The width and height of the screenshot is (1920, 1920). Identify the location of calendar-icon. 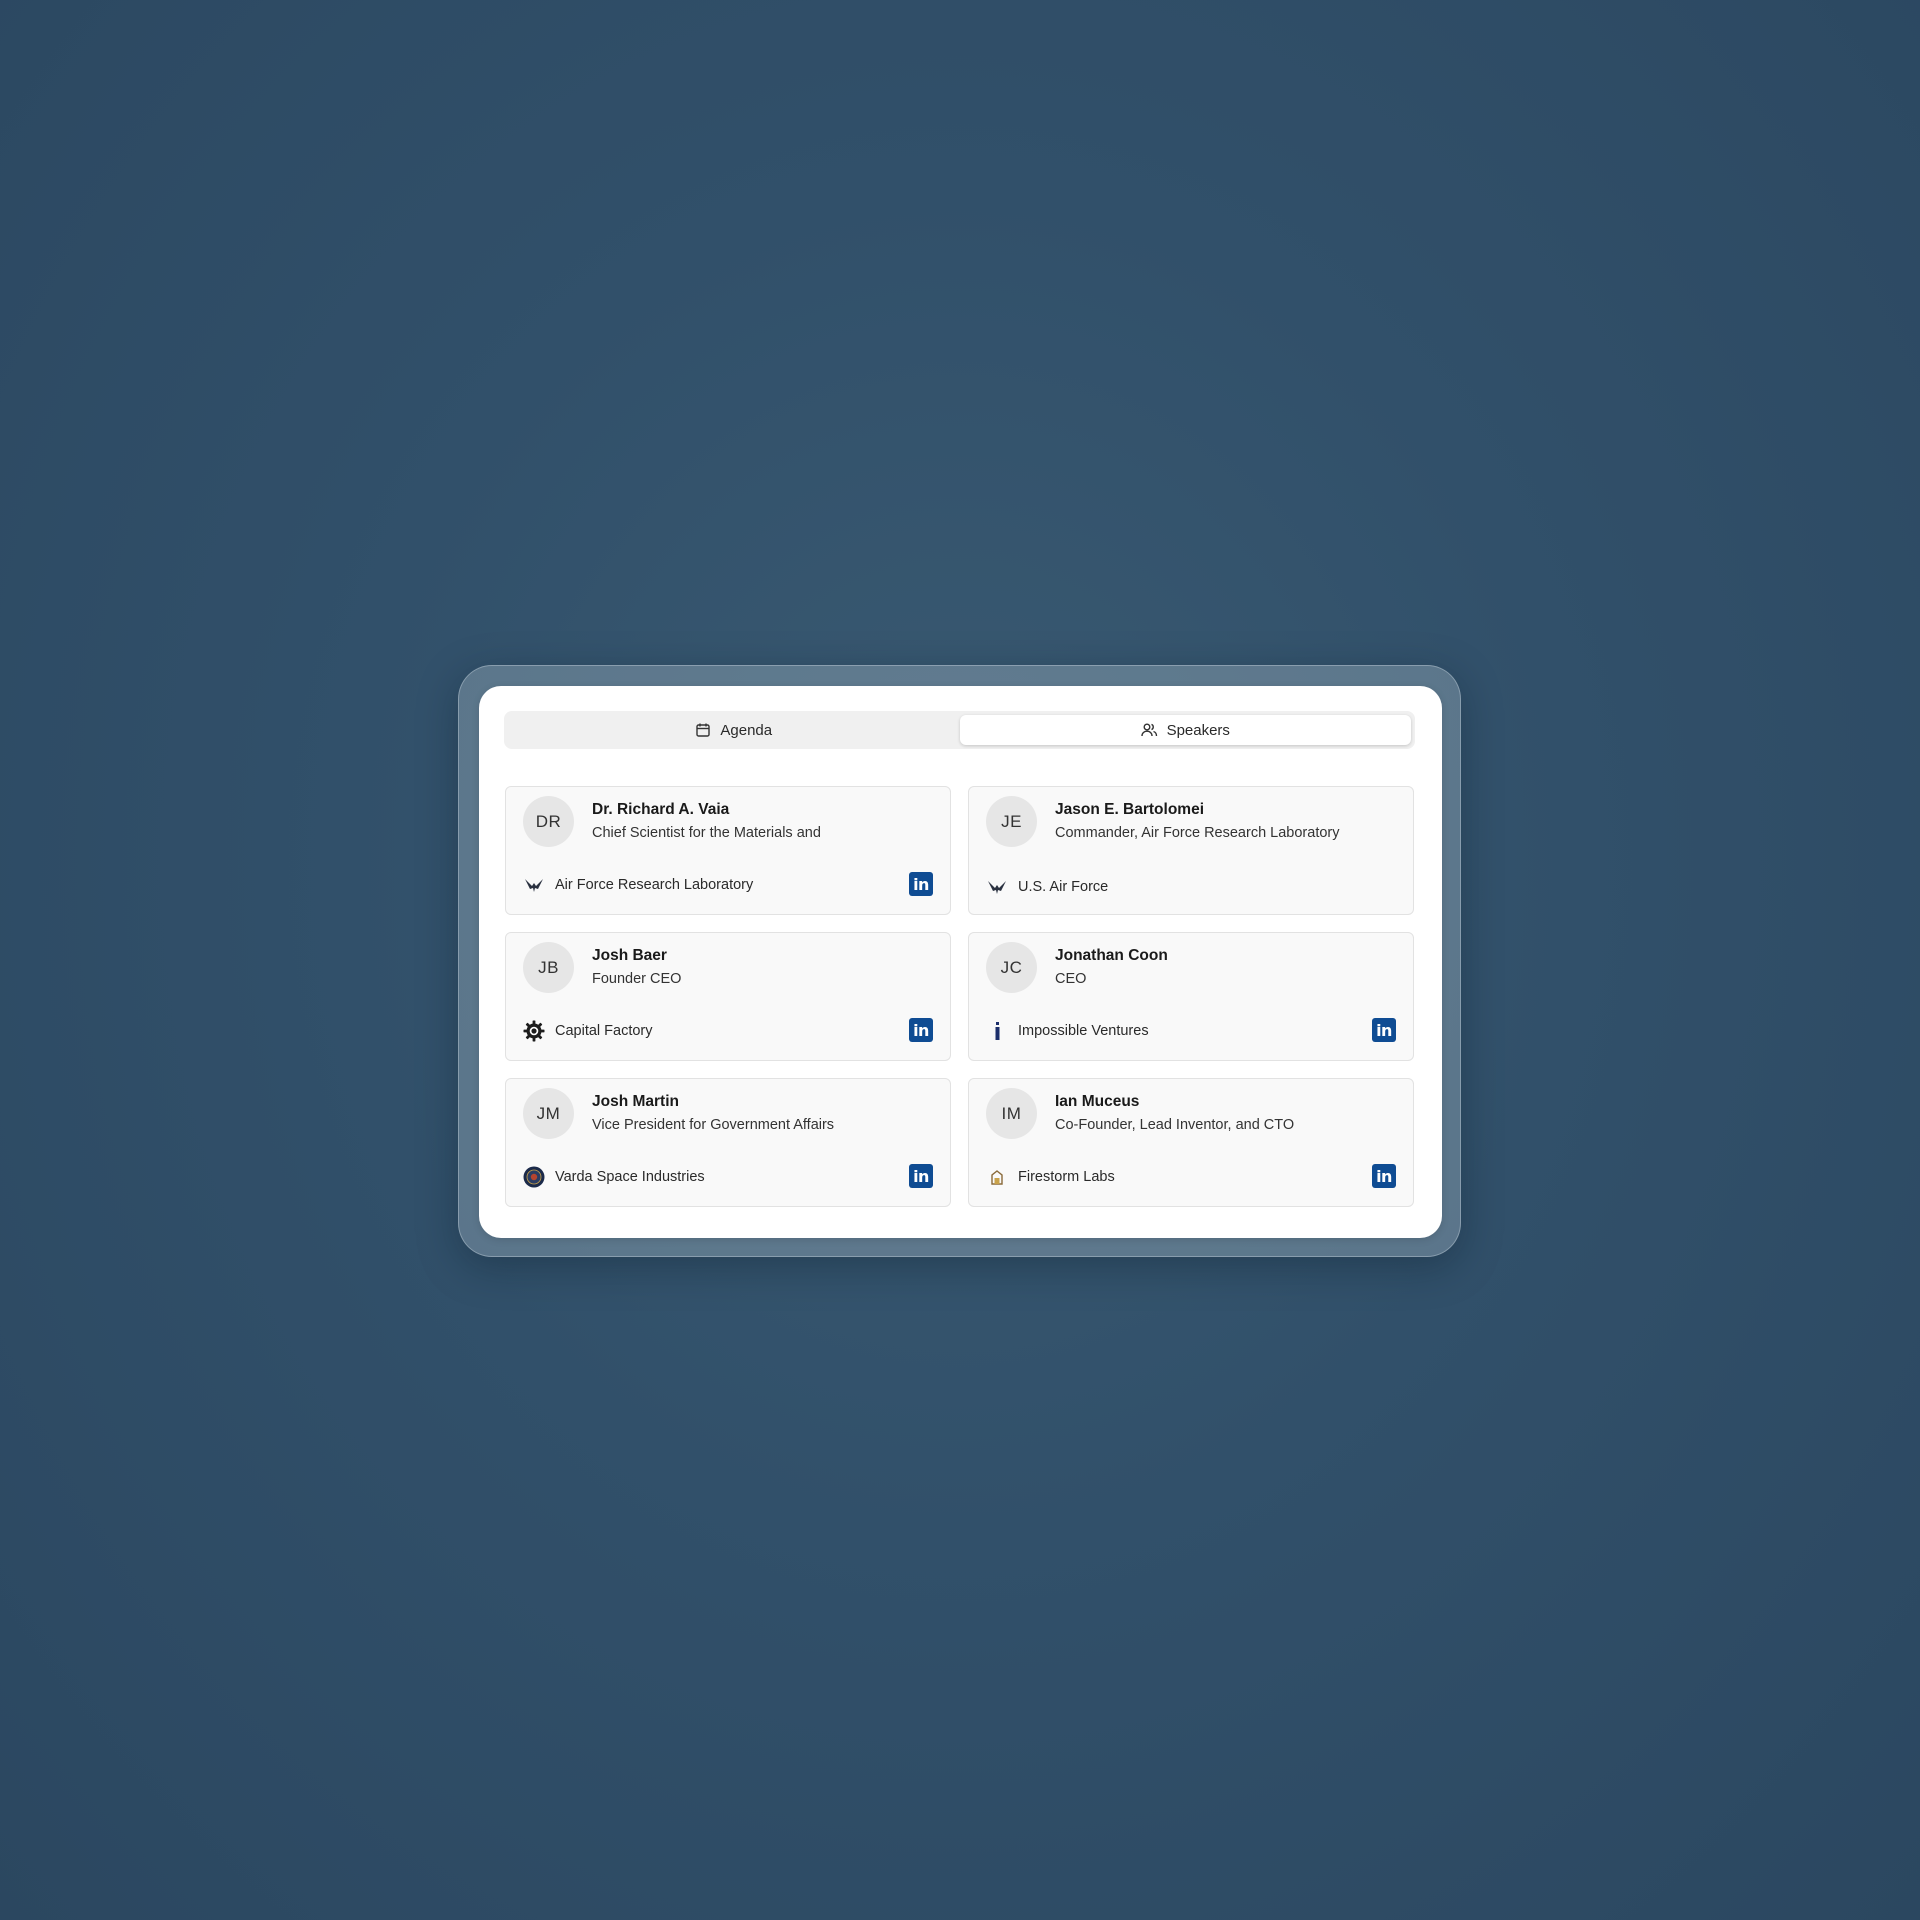
(703, 730).